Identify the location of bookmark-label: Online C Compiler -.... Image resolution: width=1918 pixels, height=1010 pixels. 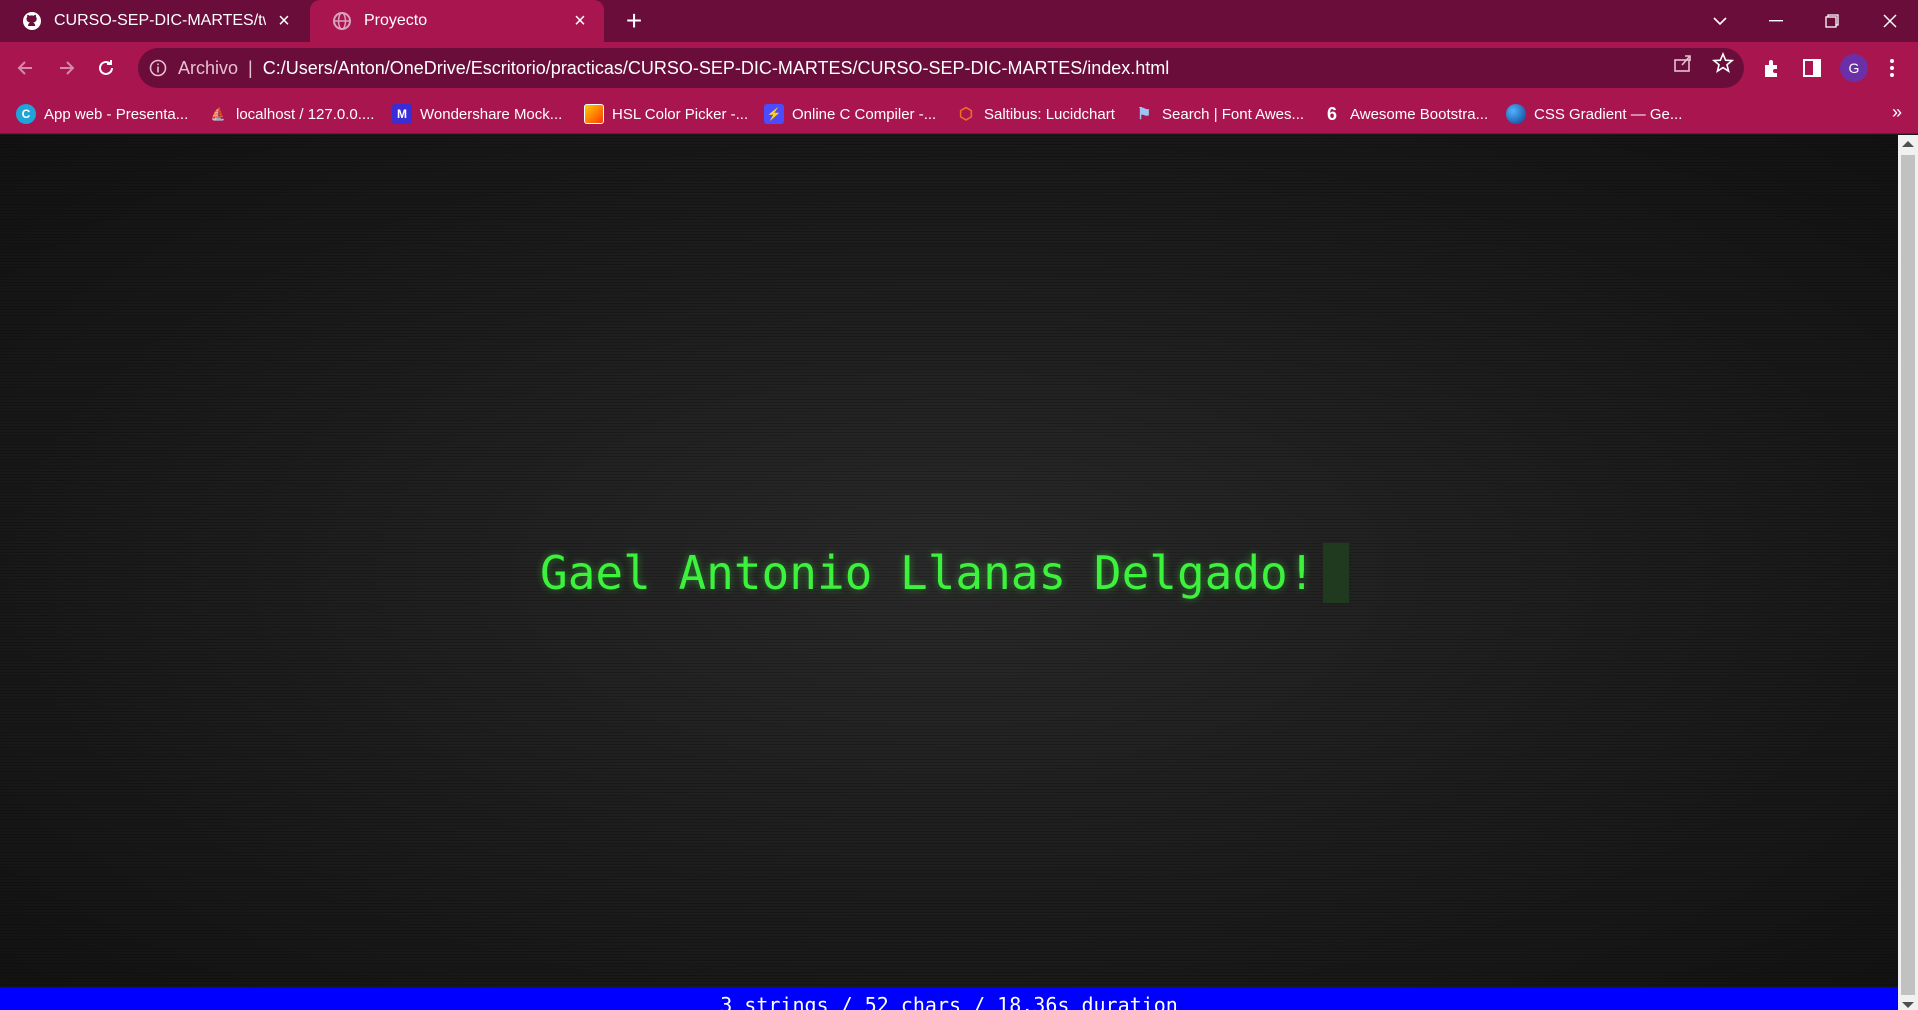
(864, 114).